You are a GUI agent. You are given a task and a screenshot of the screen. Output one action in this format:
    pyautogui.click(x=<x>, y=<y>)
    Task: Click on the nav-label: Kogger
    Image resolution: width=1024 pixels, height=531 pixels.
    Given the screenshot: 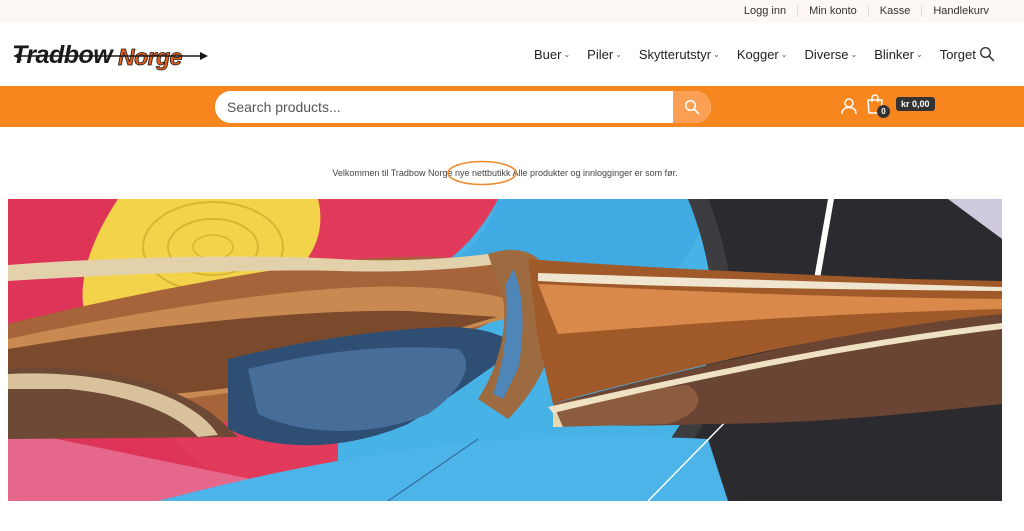 What is the action you would take?
    pyautogui.click(x=757, y=54)
    